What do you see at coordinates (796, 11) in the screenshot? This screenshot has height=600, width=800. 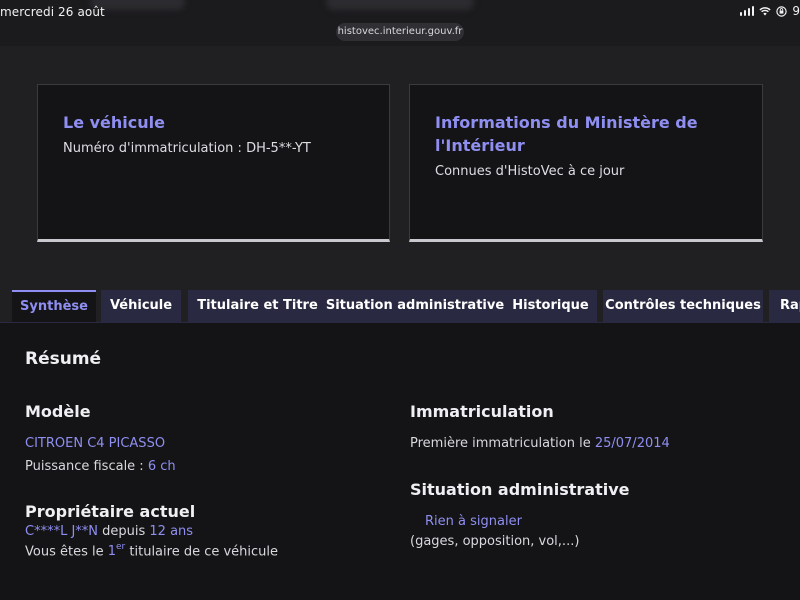 I see `battery-percentage: 9` at bounding box center [796, 11].